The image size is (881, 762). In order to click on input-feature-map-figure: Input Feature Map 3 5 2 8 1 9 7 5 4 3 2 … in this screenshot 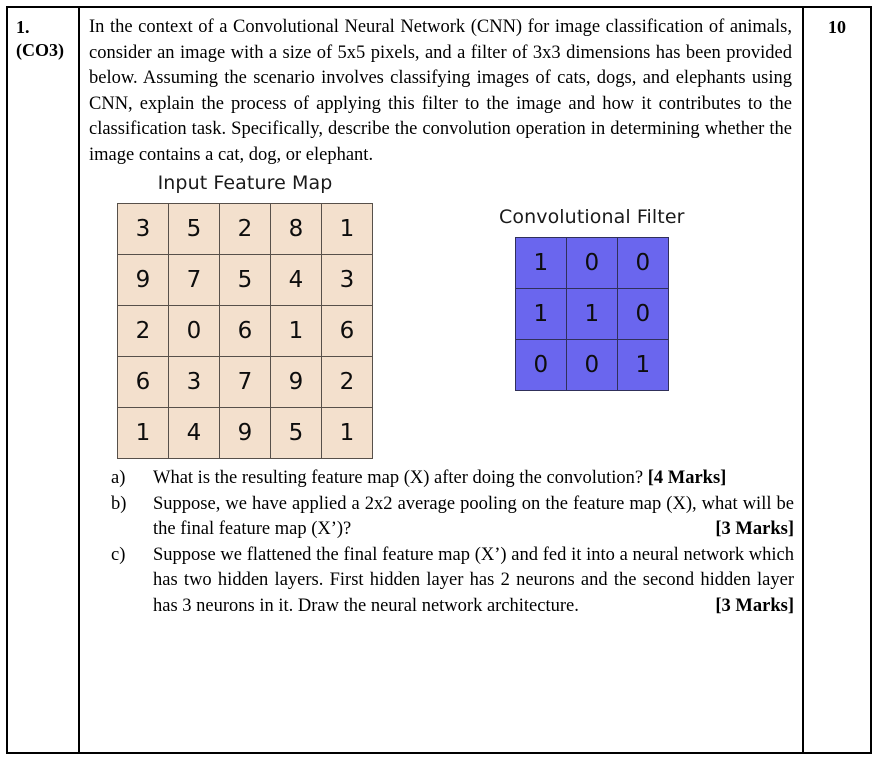, I will do `click(245, 315)`.